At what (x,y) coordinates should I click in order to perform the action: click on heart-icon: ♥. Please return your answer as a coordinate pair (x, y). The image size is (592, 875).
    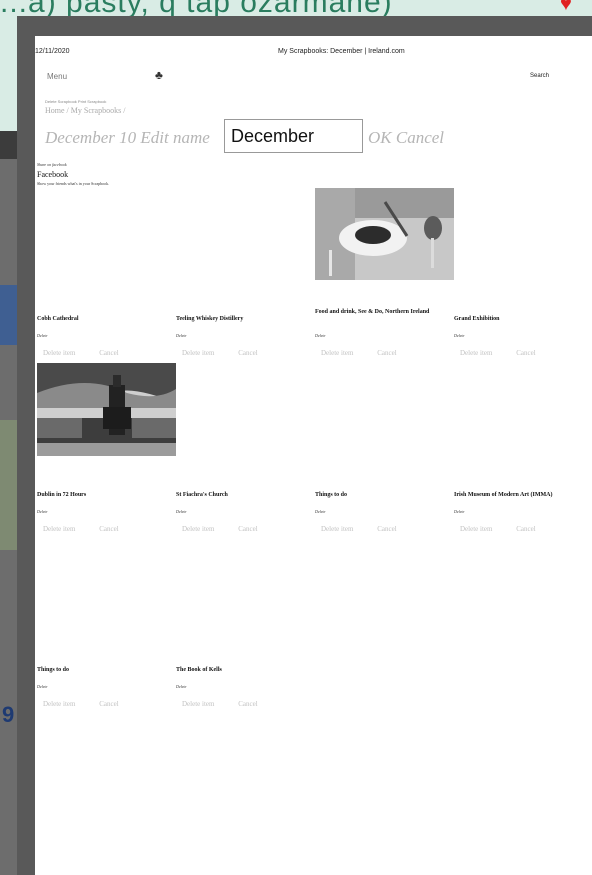
    Looking at the image, I should click on (566, 7).